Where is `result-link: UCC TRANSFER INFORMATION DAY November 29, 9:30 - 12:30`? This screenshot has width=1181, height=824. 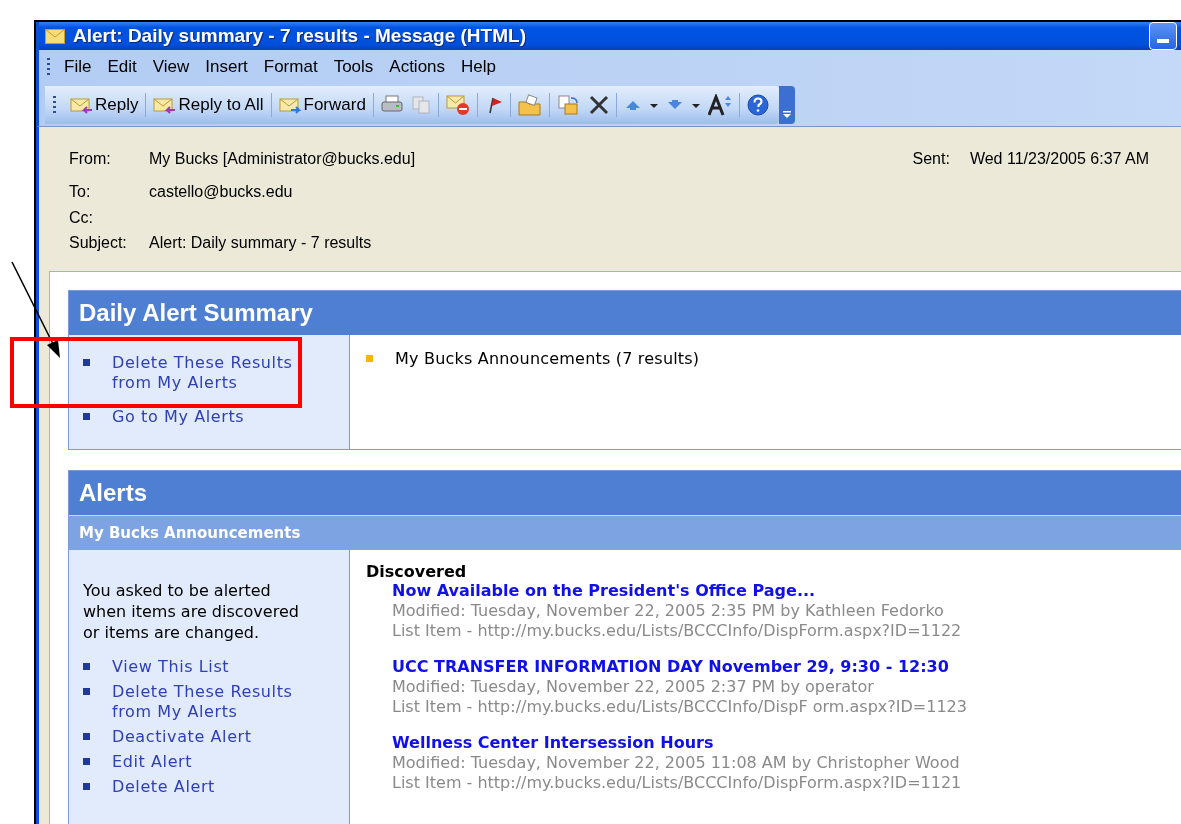 result-link: UCC TRANSFER INFORMATION DAY November 29, 9:30 - 12:30 is located at coordinates (786, 667).